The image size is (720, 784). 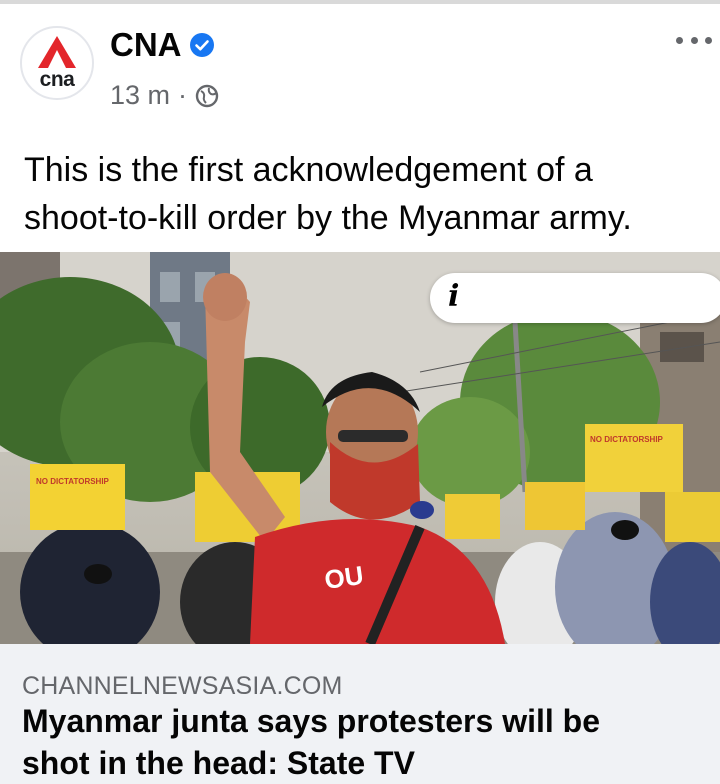 I want to click on page-avatar: cna, so click(x=57, y=63).